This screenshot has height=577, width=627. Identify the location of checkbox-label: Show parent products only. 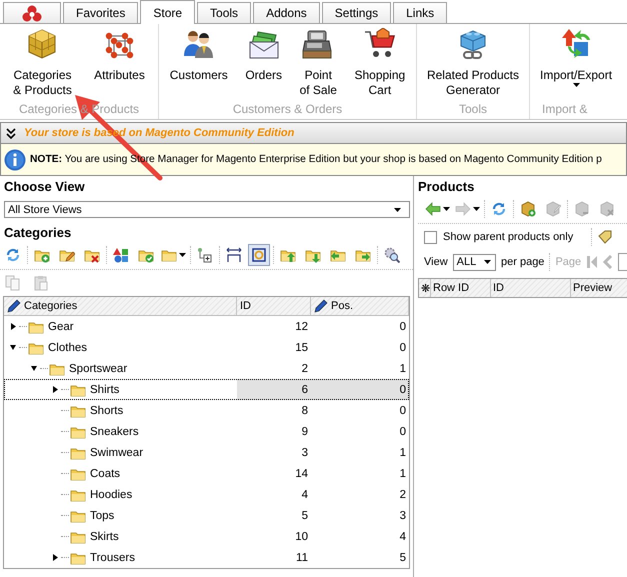
(508, 237).